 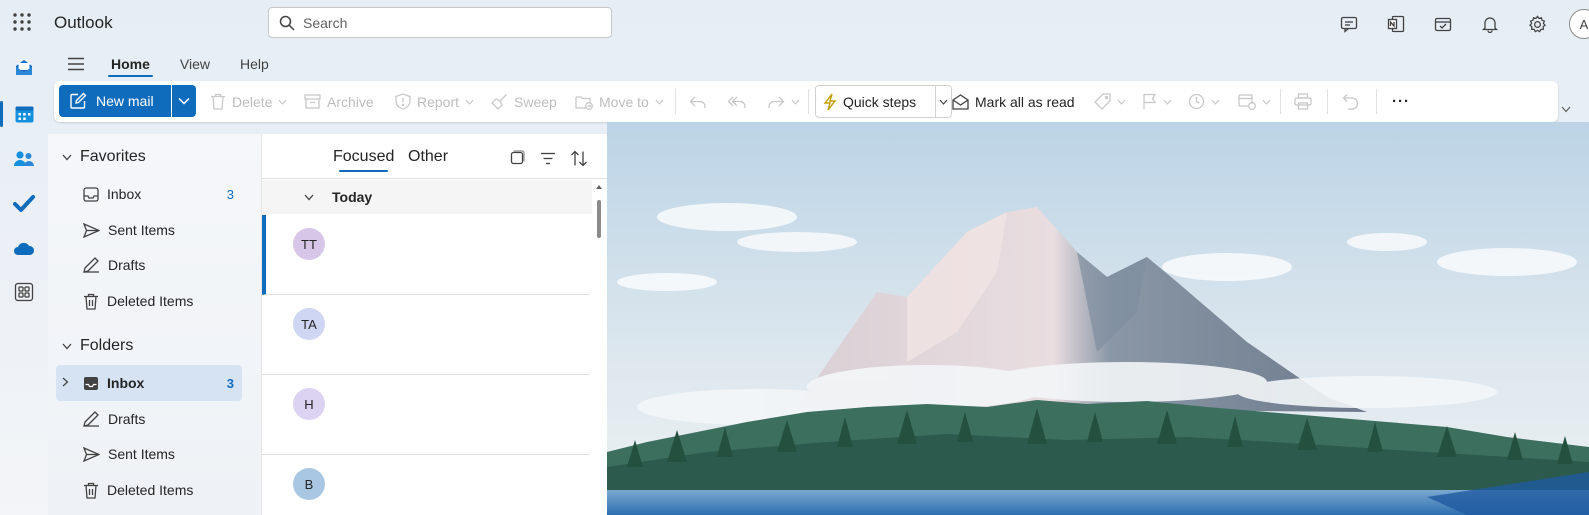 What do you see at coordinates (579, 158) in the screenshot?
I see `sort-icon` at bounding box center [579, 158].